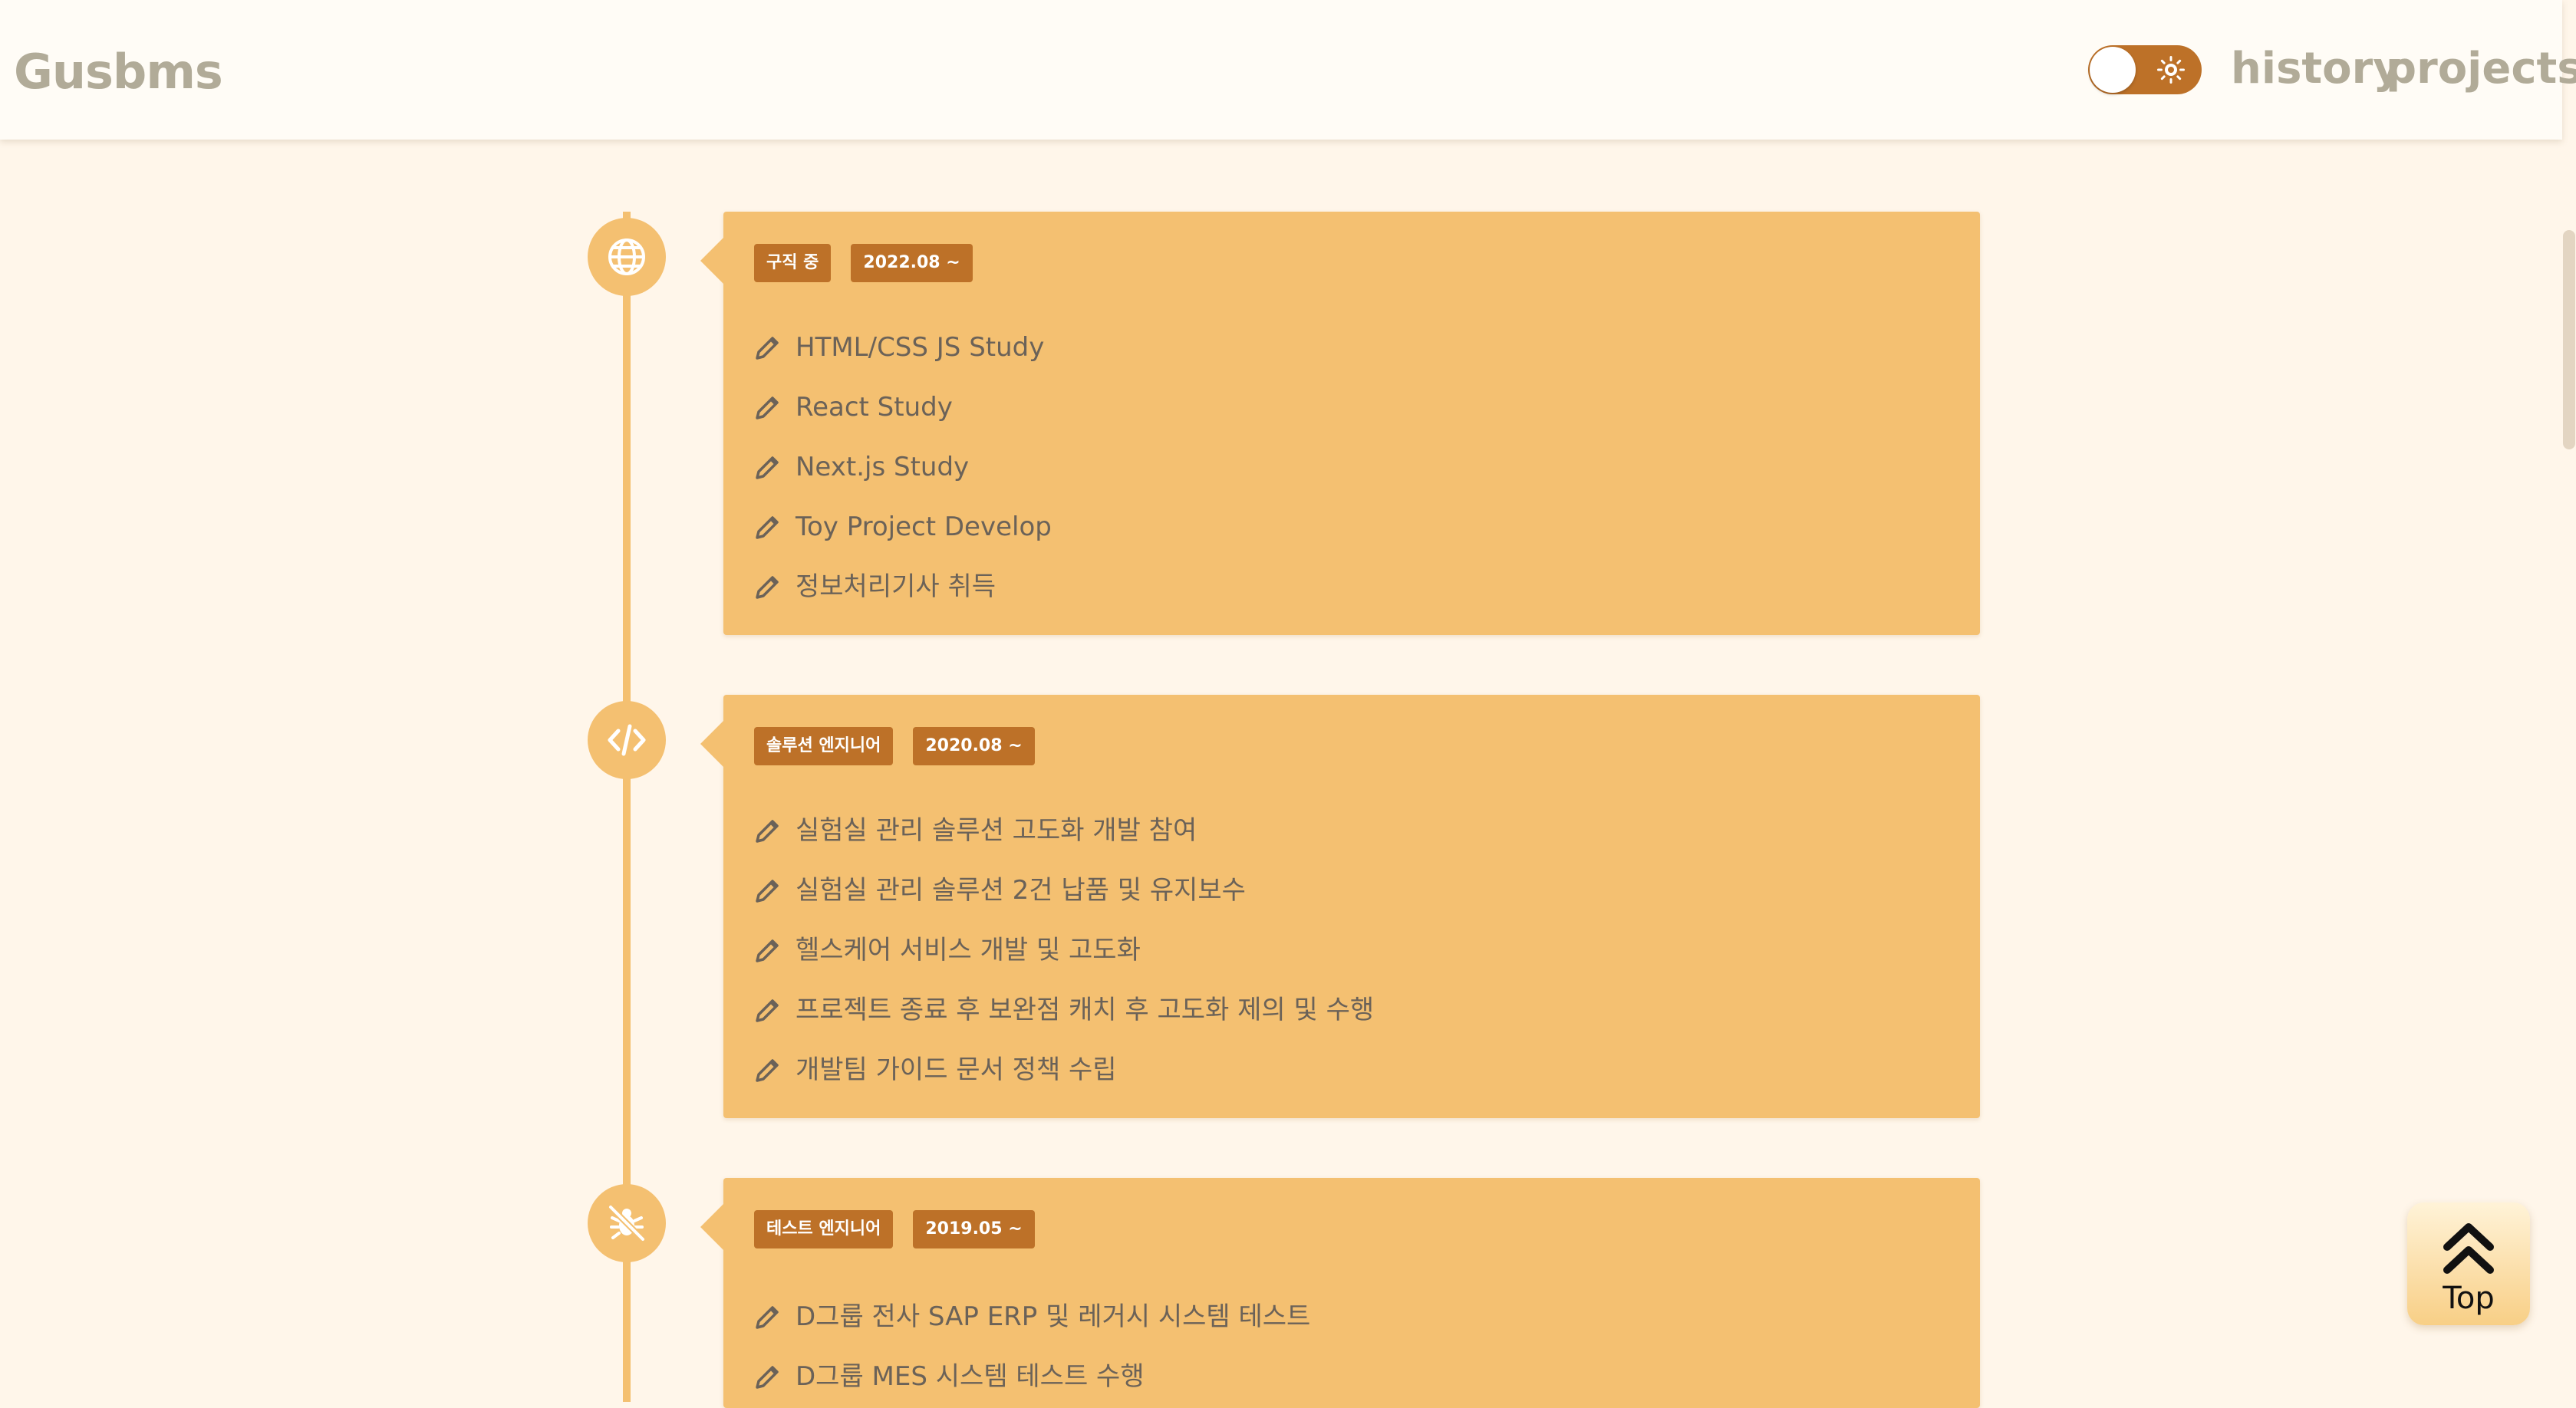  I want to click on role-badge: 구직 중, so click(793, 263).